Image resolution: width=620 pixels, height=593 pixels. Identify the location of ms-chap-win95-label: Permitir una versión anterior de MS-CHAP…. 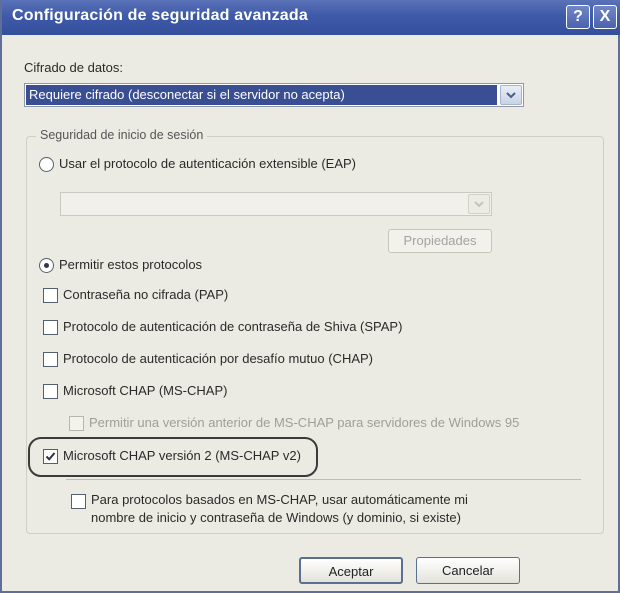
(304, 422).